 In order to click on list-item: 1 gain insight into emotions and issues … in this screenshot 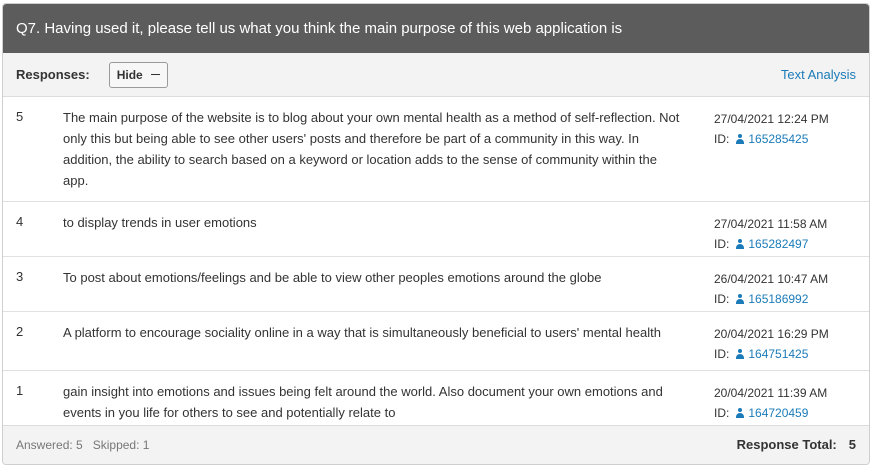, I will do `click(436, 400)`.